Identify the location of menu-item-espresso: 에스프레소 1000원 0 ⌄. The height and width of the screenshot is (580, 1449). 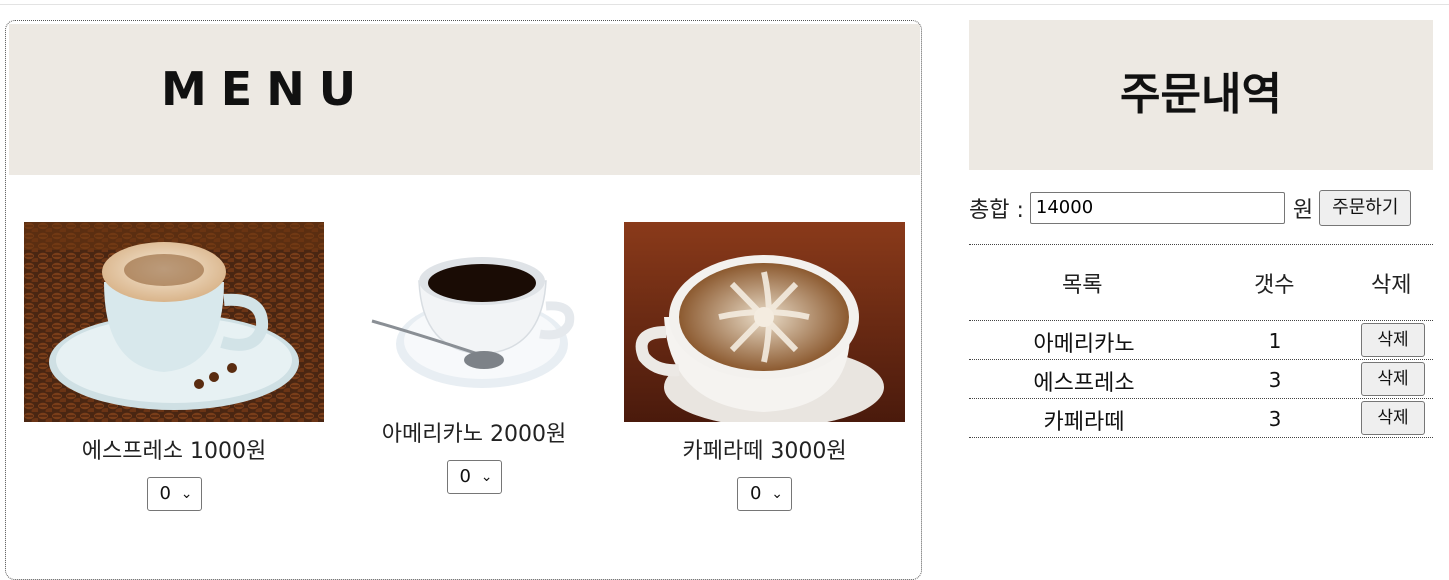
(174, 472).